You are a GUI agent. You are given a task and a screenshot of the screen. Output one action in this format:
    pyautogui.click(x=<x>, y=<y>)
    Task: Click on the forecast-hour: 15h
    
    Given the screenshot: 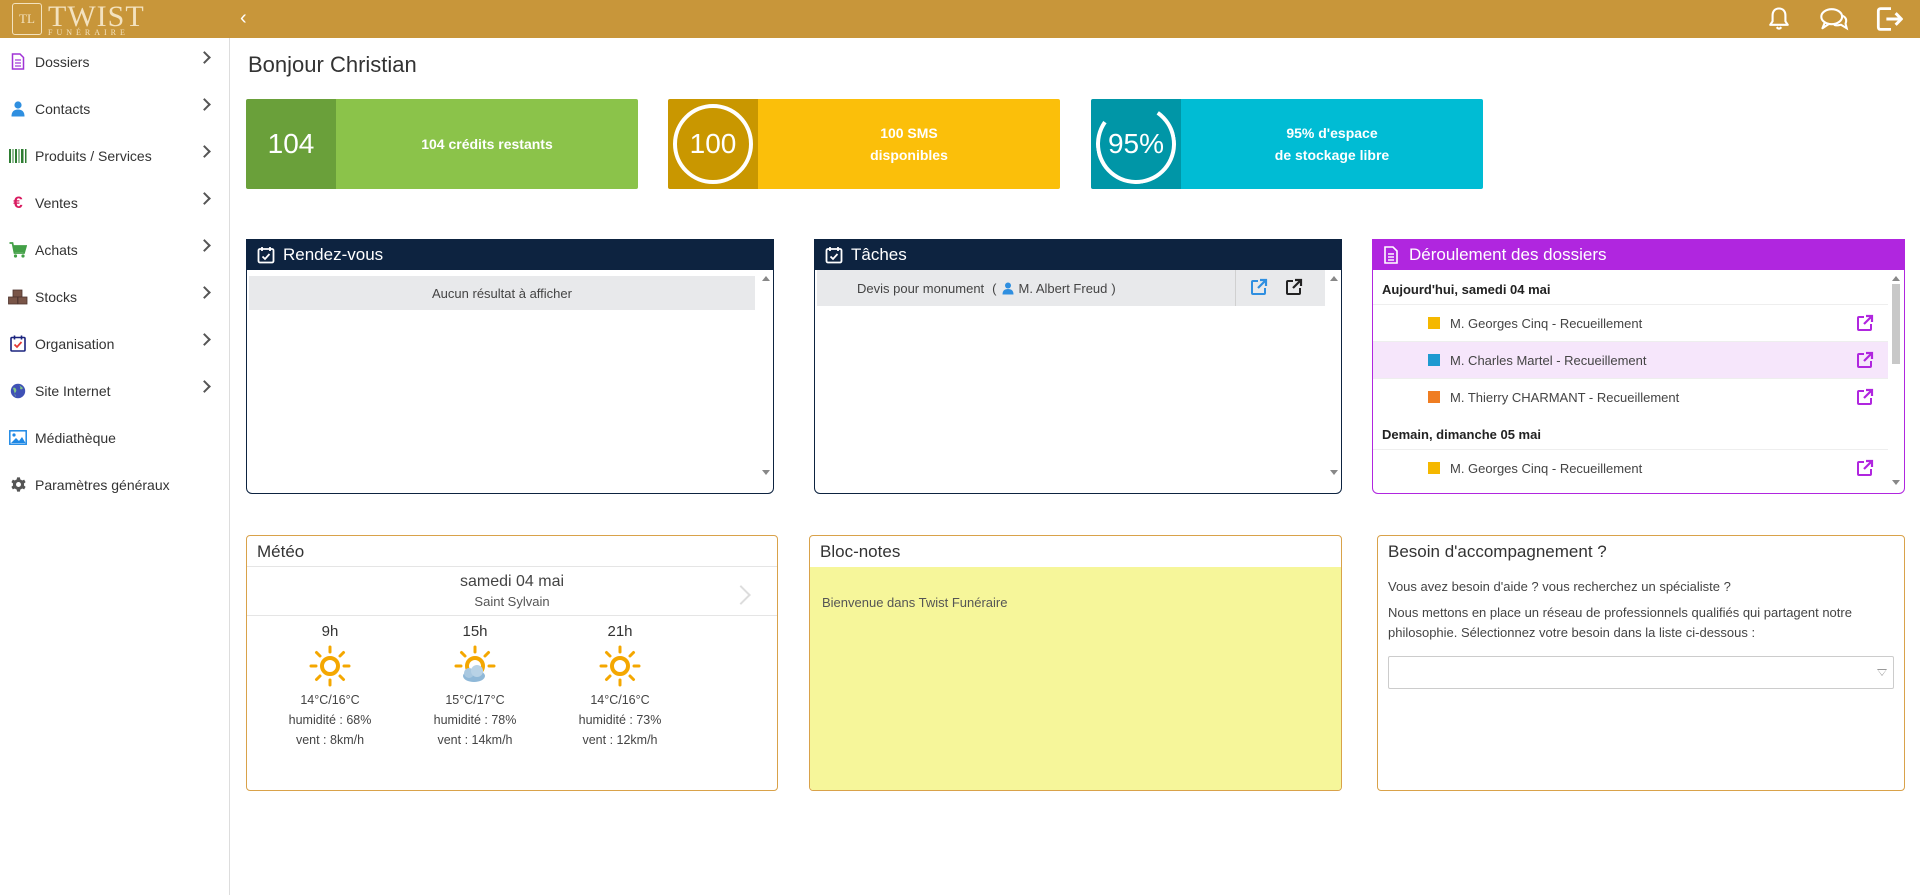 What is the action you would take?
    pyautogui.click(x=475, y=631)
    